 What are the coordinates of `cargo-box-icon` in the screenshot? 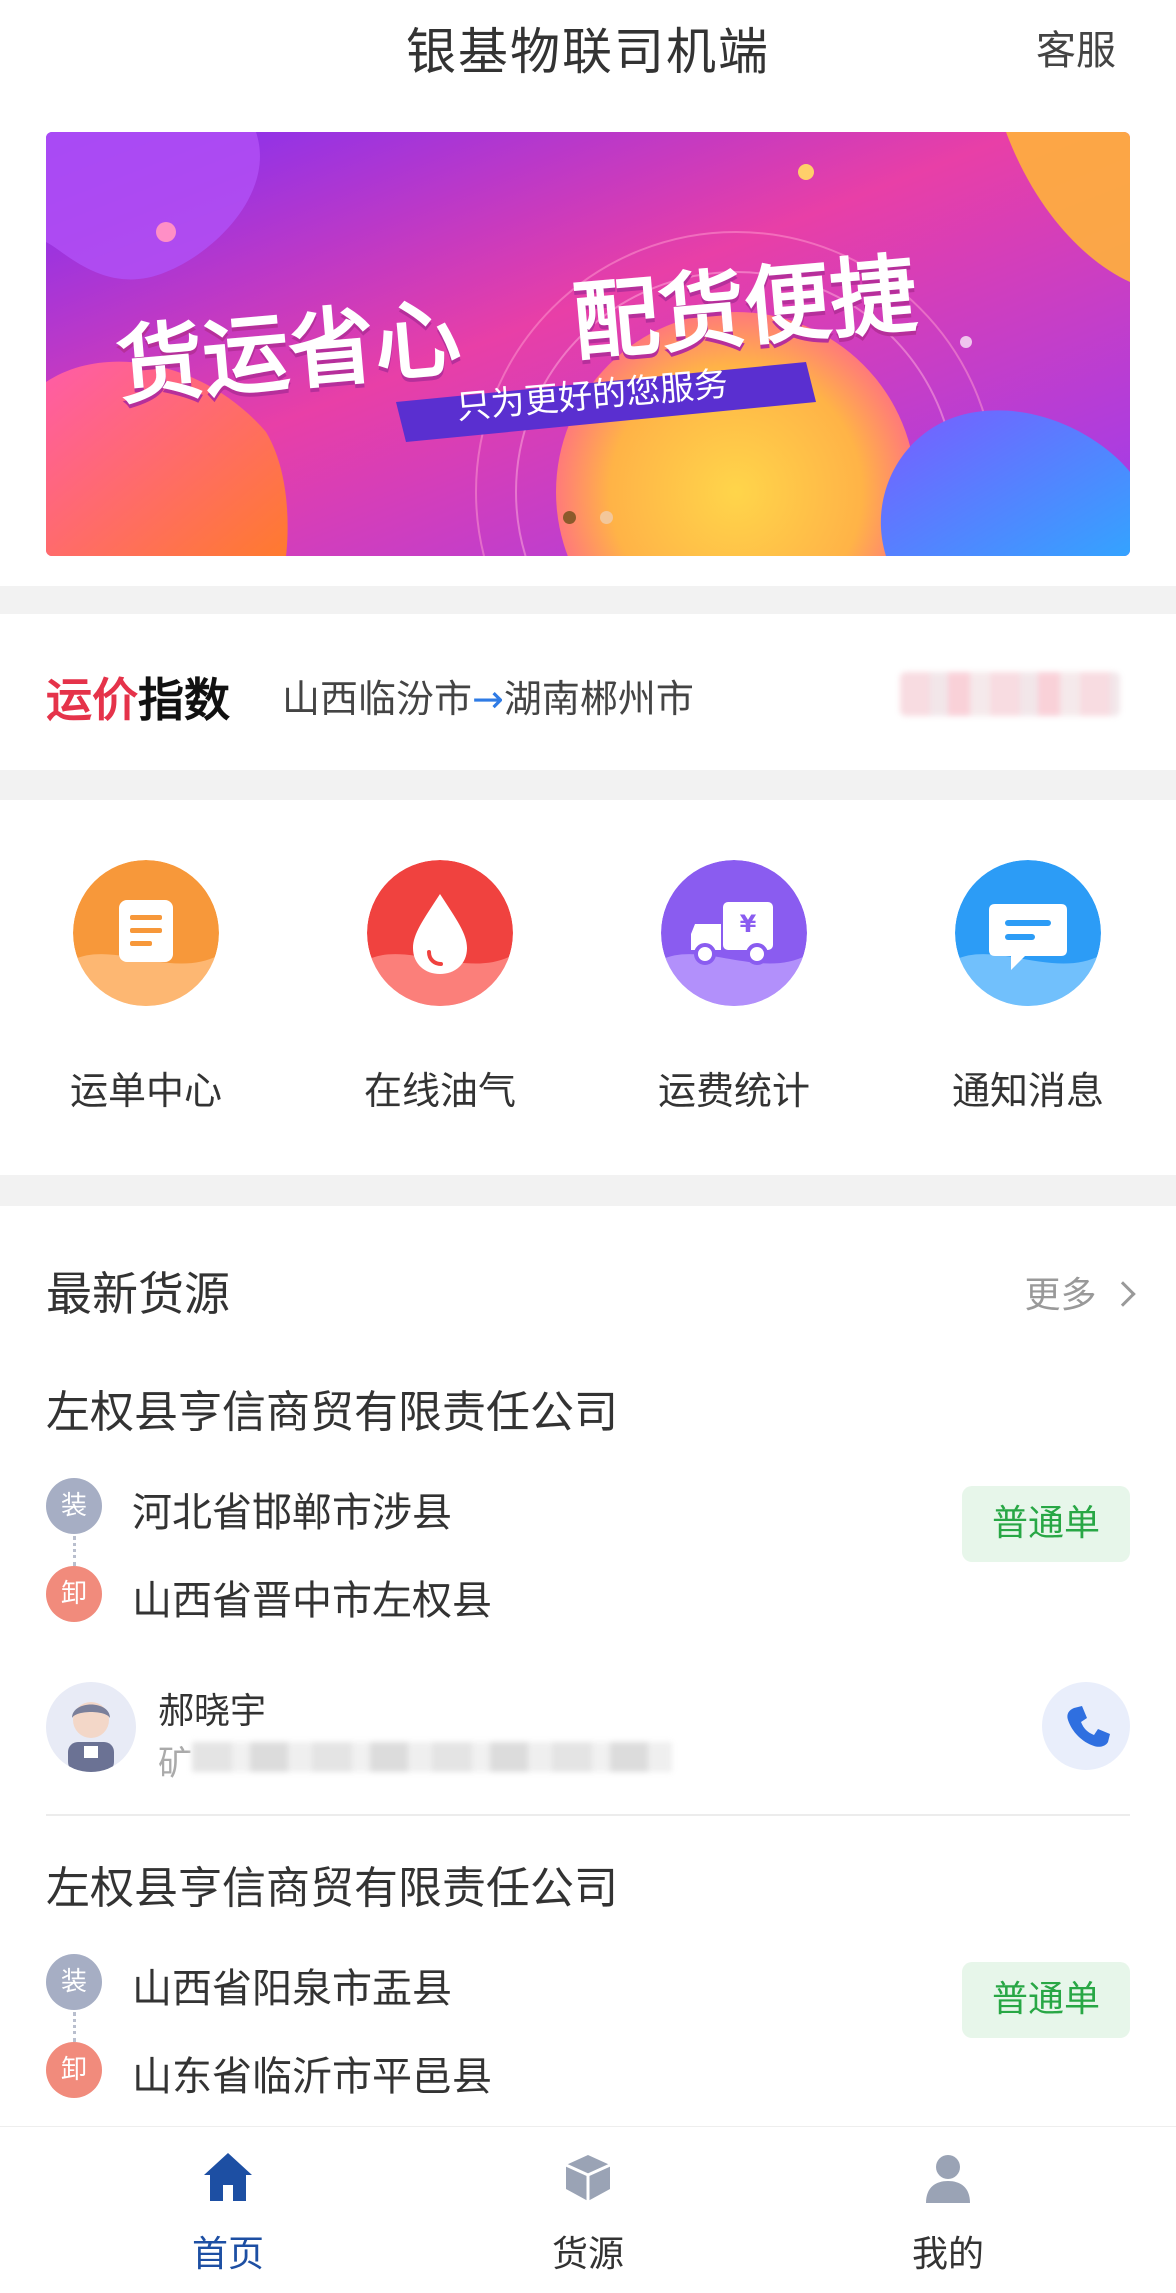 It's located at (588, 2182).